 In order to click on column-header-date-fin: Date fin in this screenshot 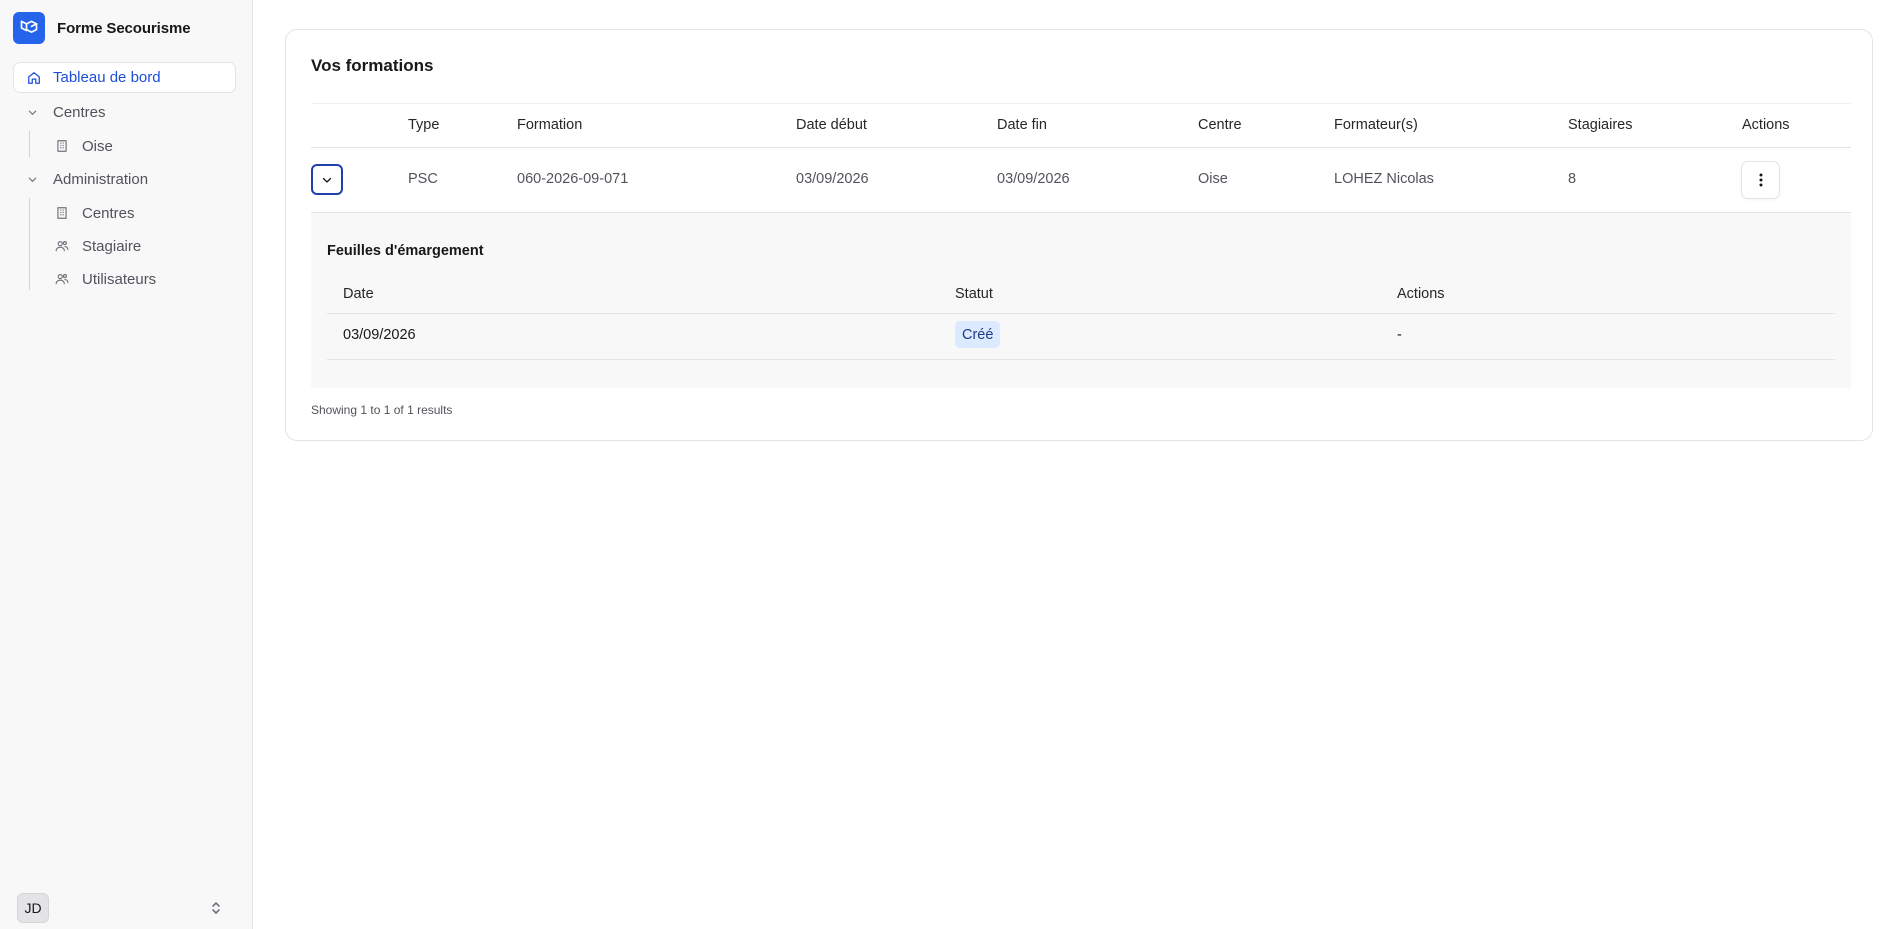, I will do `click(1022, 125)`.